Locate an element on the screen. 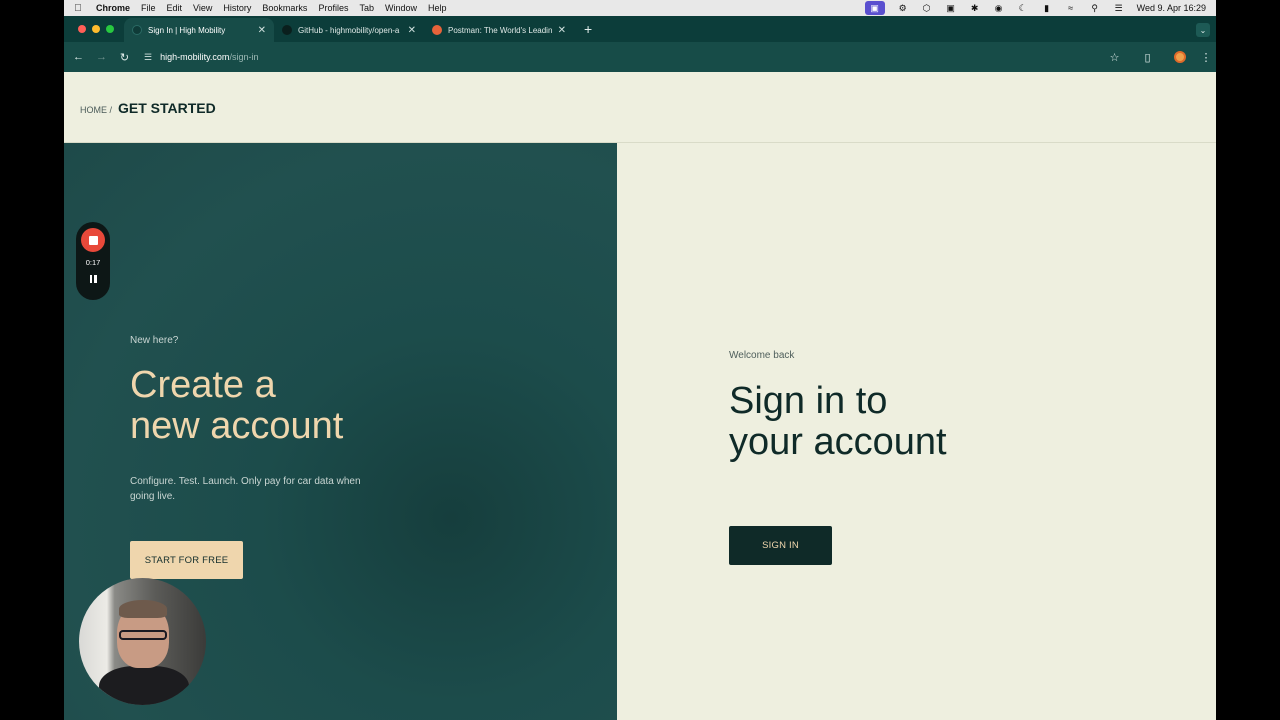 The width and height of the screenshot is (1280, 720). menu-history: History is located at coordinates (239, 8).